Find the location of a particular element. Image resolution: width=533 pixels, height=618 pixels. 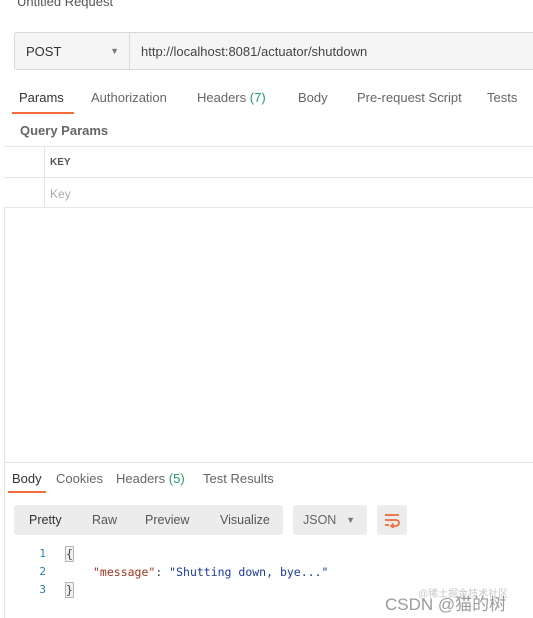

query-params-table: KEY Key is located at coordinates (268, 177).